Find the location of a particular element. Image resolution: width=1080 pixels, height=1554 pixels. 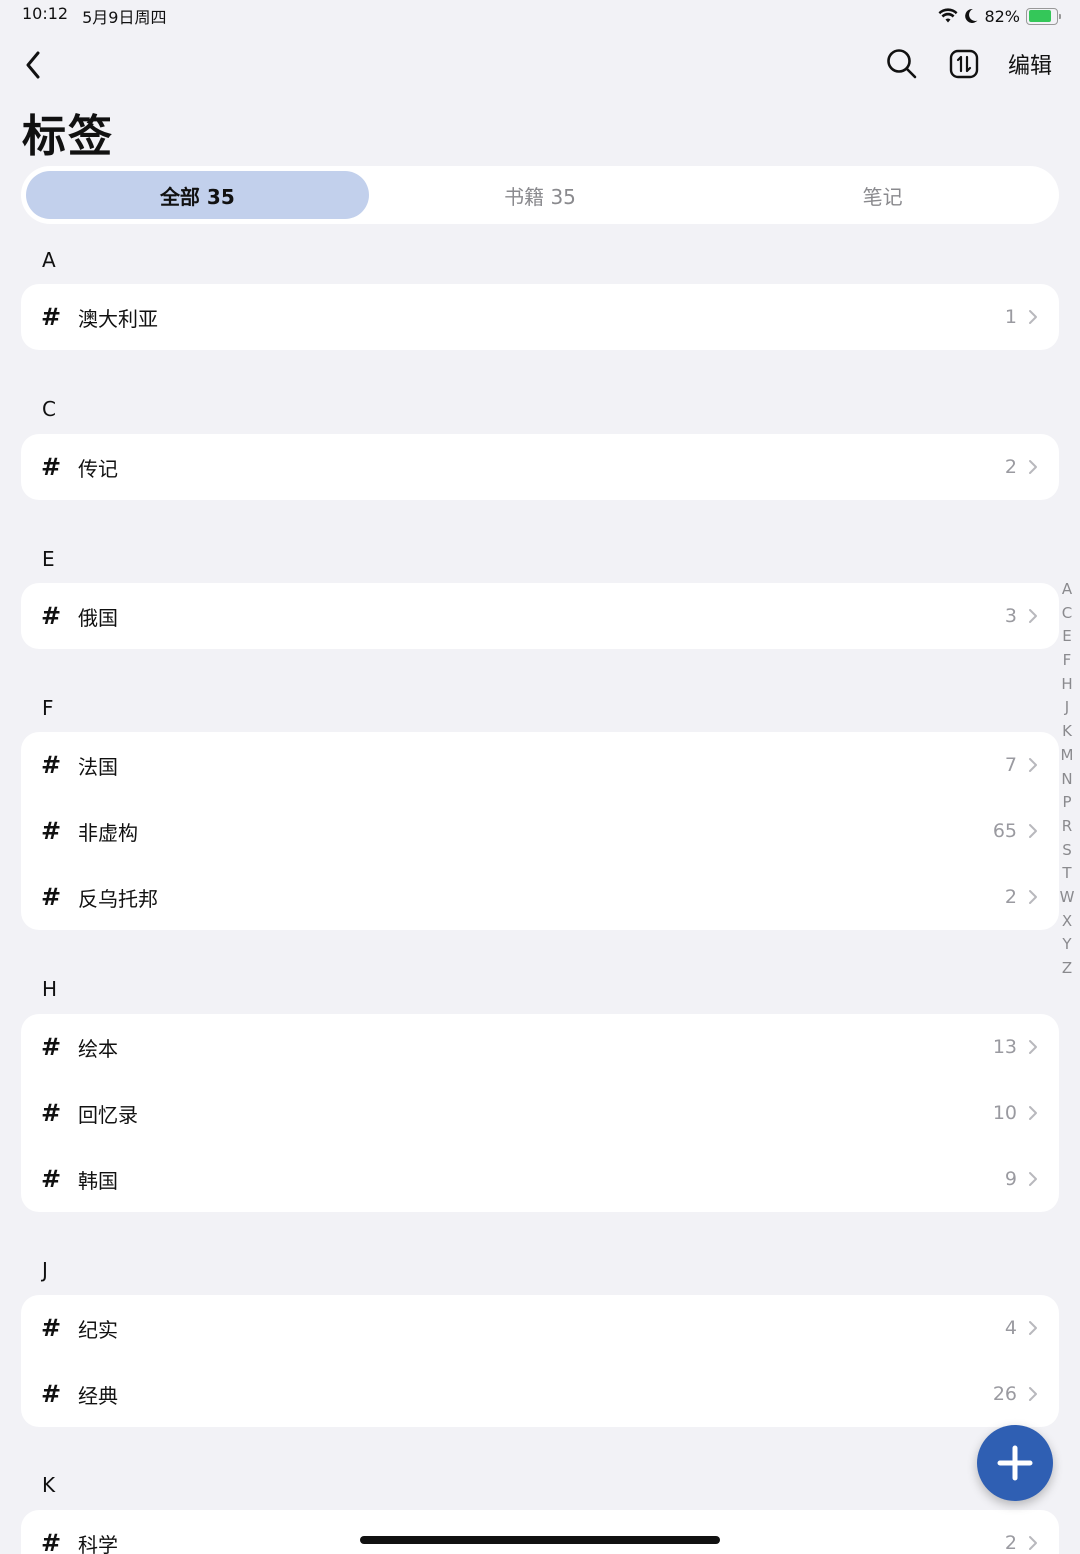

index-letter: A is located at coordinates (1067, 590).